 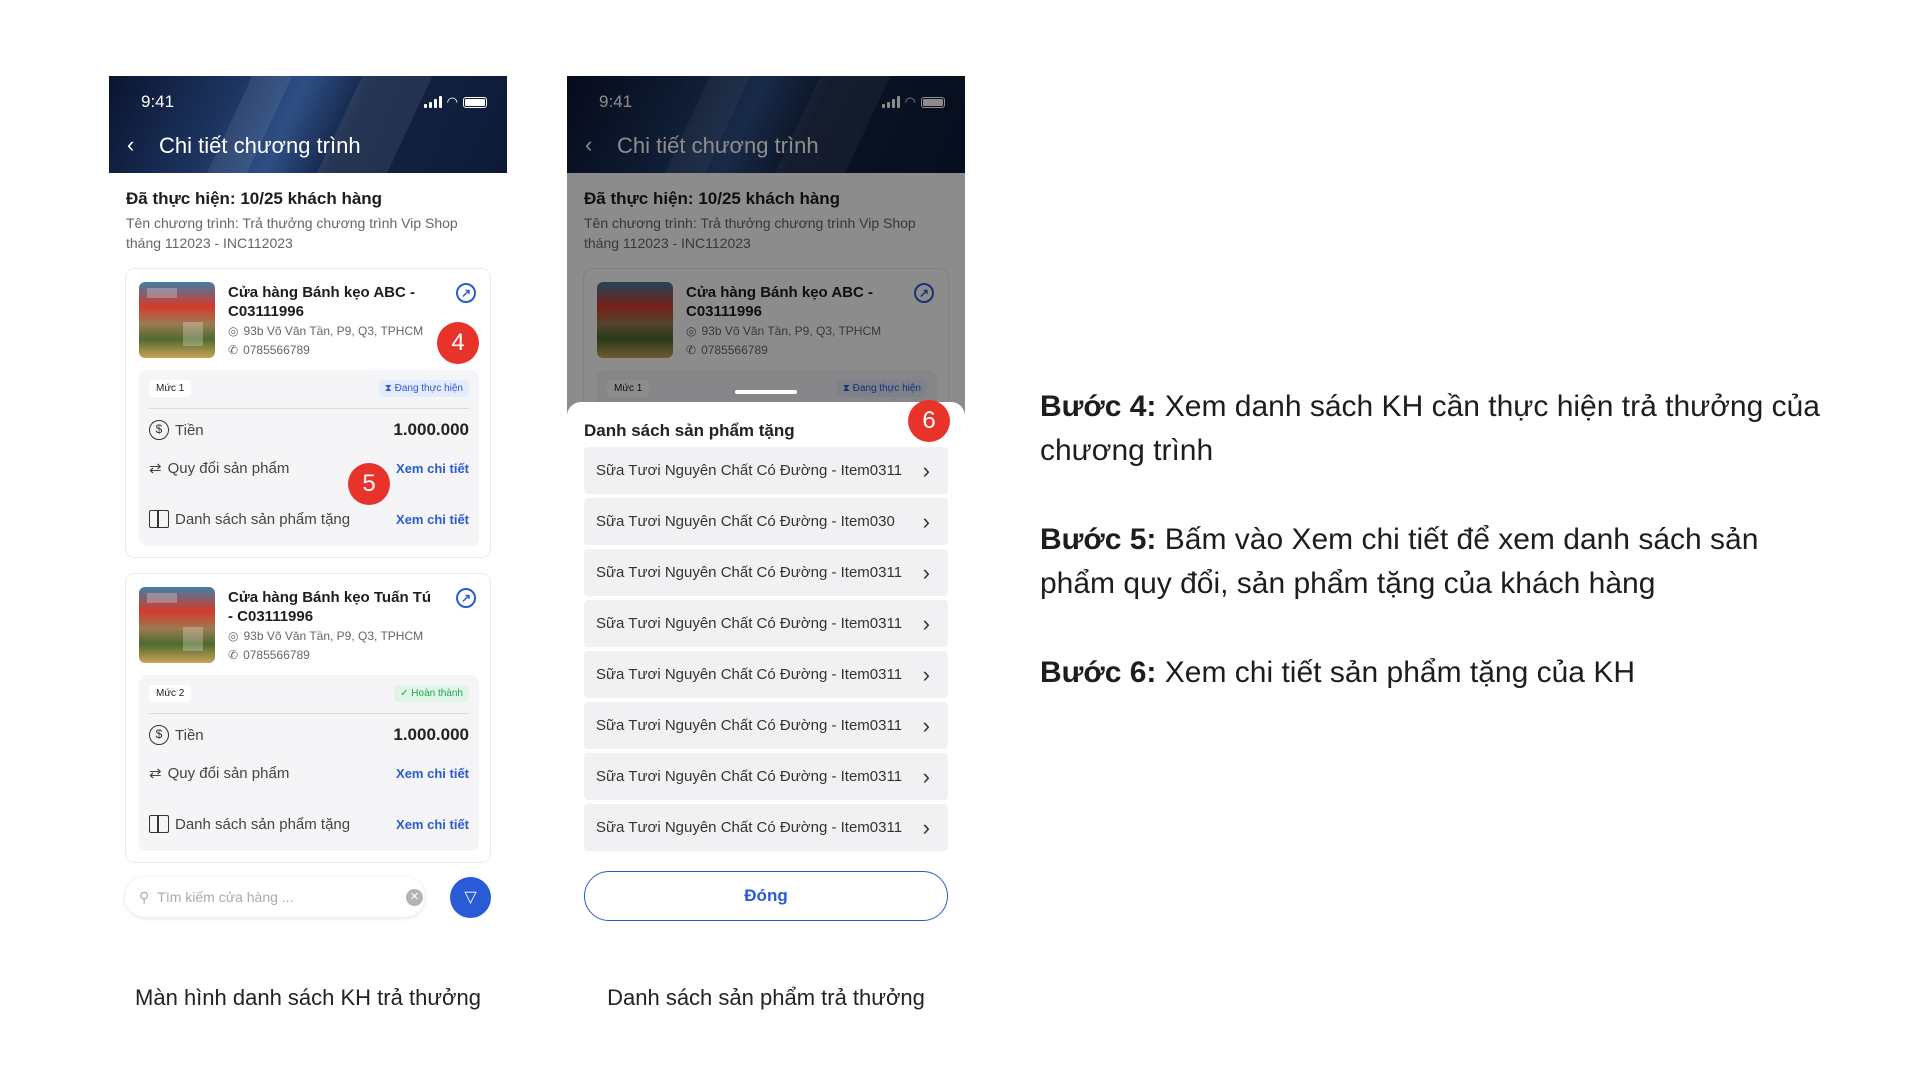 What do you see at coordinates (475, 102) in the screenshot?
I see `battery-icon` at bounding box center [475, 102].